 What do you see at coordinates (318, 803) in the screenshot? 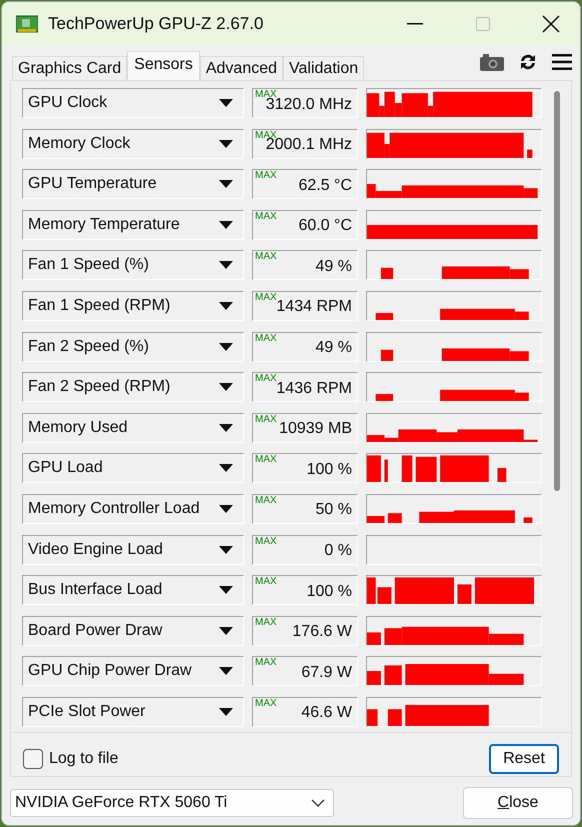
I see `chevron-down-icon` at bounding box center [318, 803].